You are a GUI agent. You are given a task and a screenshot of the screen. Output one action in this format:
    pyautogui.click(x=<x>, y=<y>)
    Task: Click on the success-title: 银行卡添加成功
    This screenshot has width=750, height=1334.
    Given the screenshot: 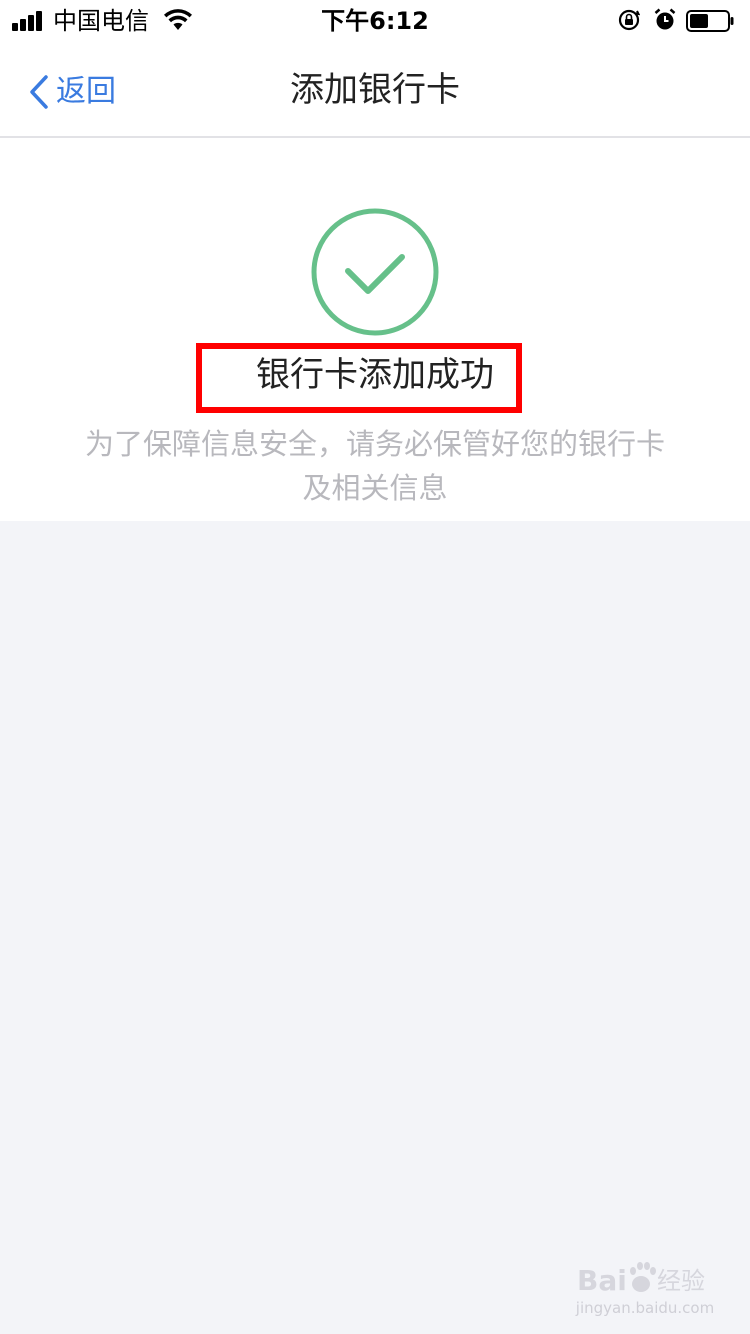 What is the action you would take?
    pyautogui.click(x=375, y=375)
    